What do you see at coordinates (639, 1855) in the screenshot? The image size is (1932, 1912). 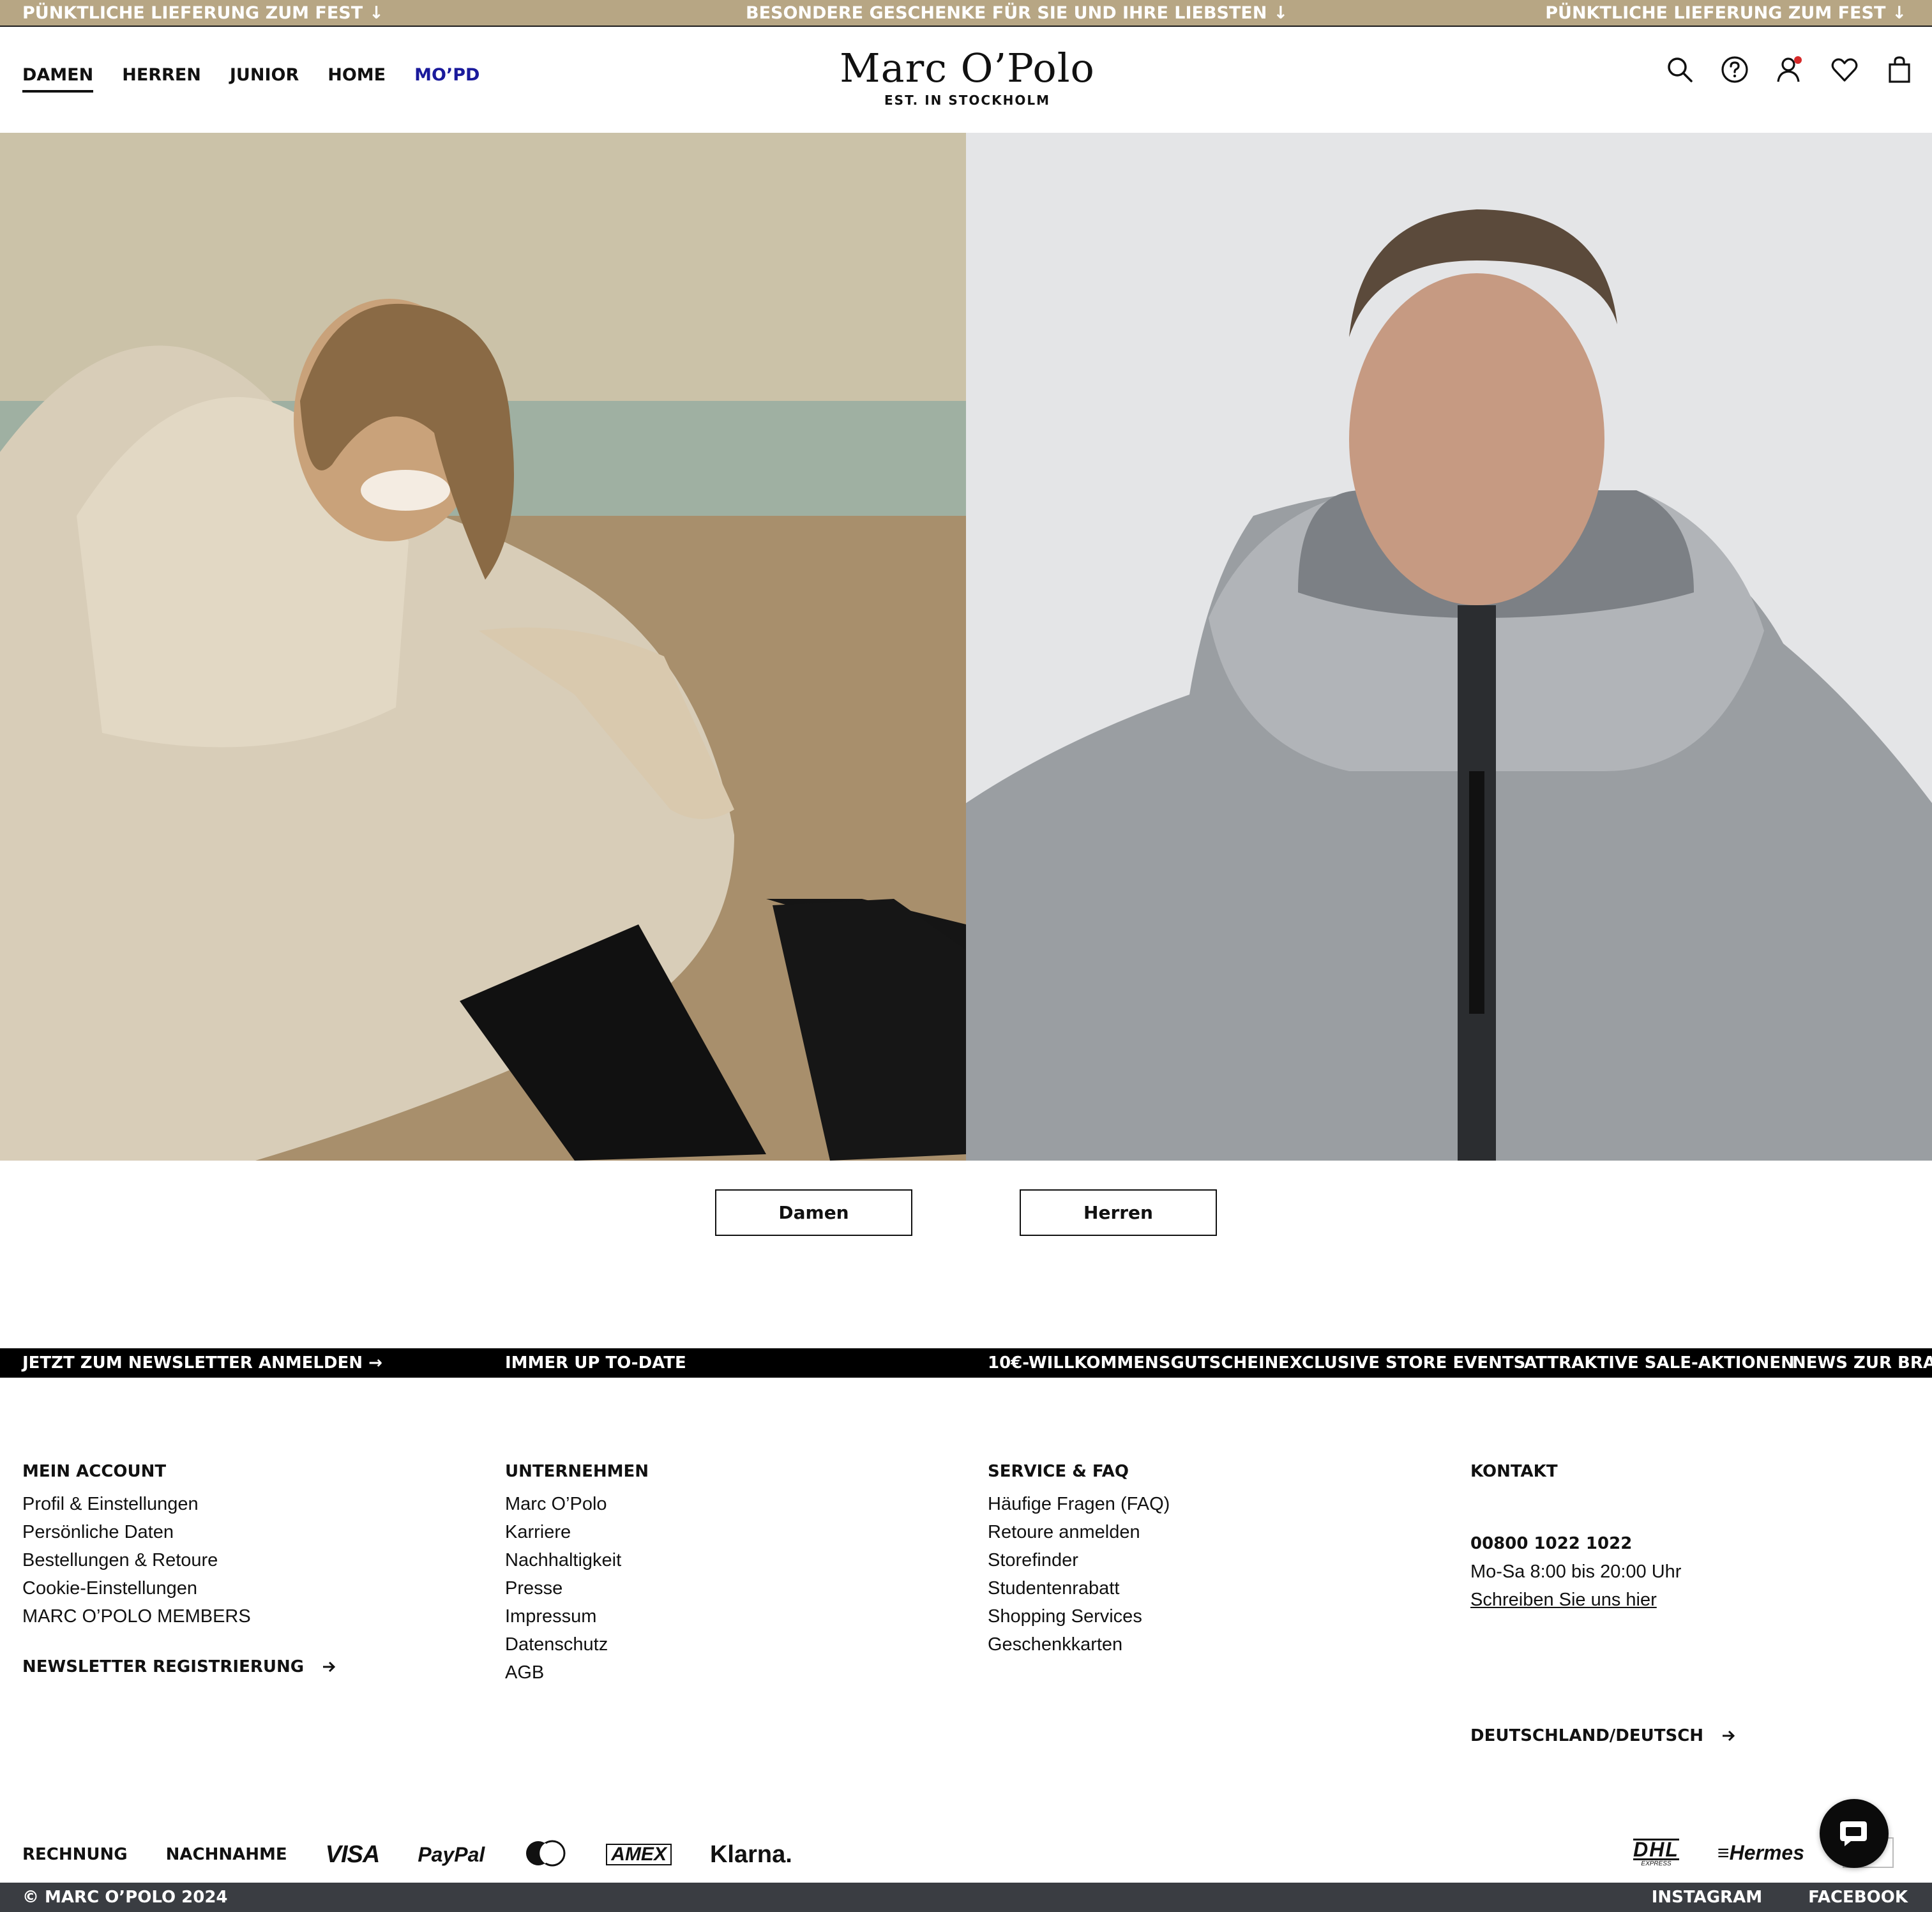 I see `amex-logo: AMEX` at bounding box center [639, 1855].